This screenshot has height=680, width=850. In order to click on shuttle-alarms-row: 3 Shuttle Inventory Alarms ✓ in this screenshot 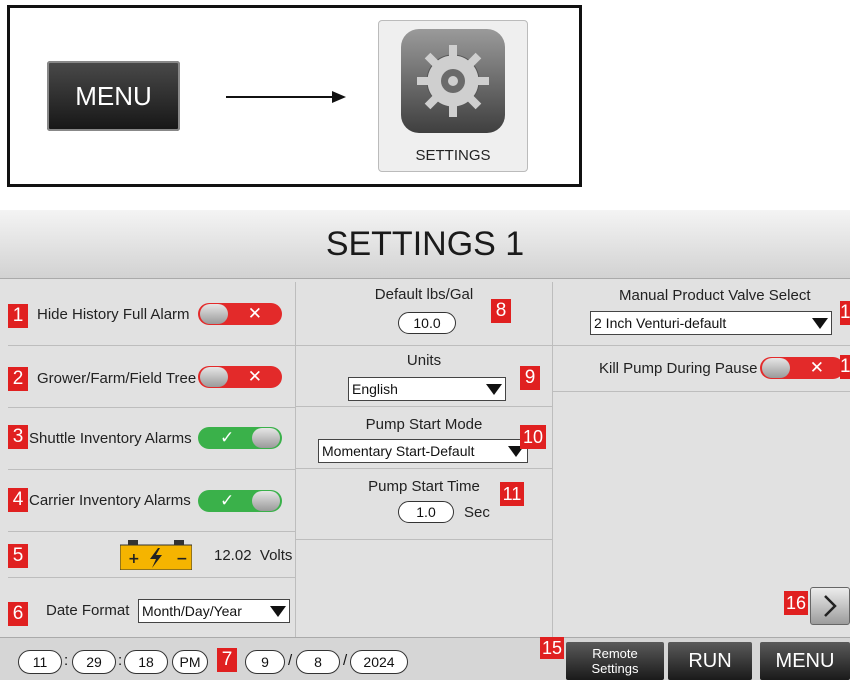, I will do `click(151, 439)`.